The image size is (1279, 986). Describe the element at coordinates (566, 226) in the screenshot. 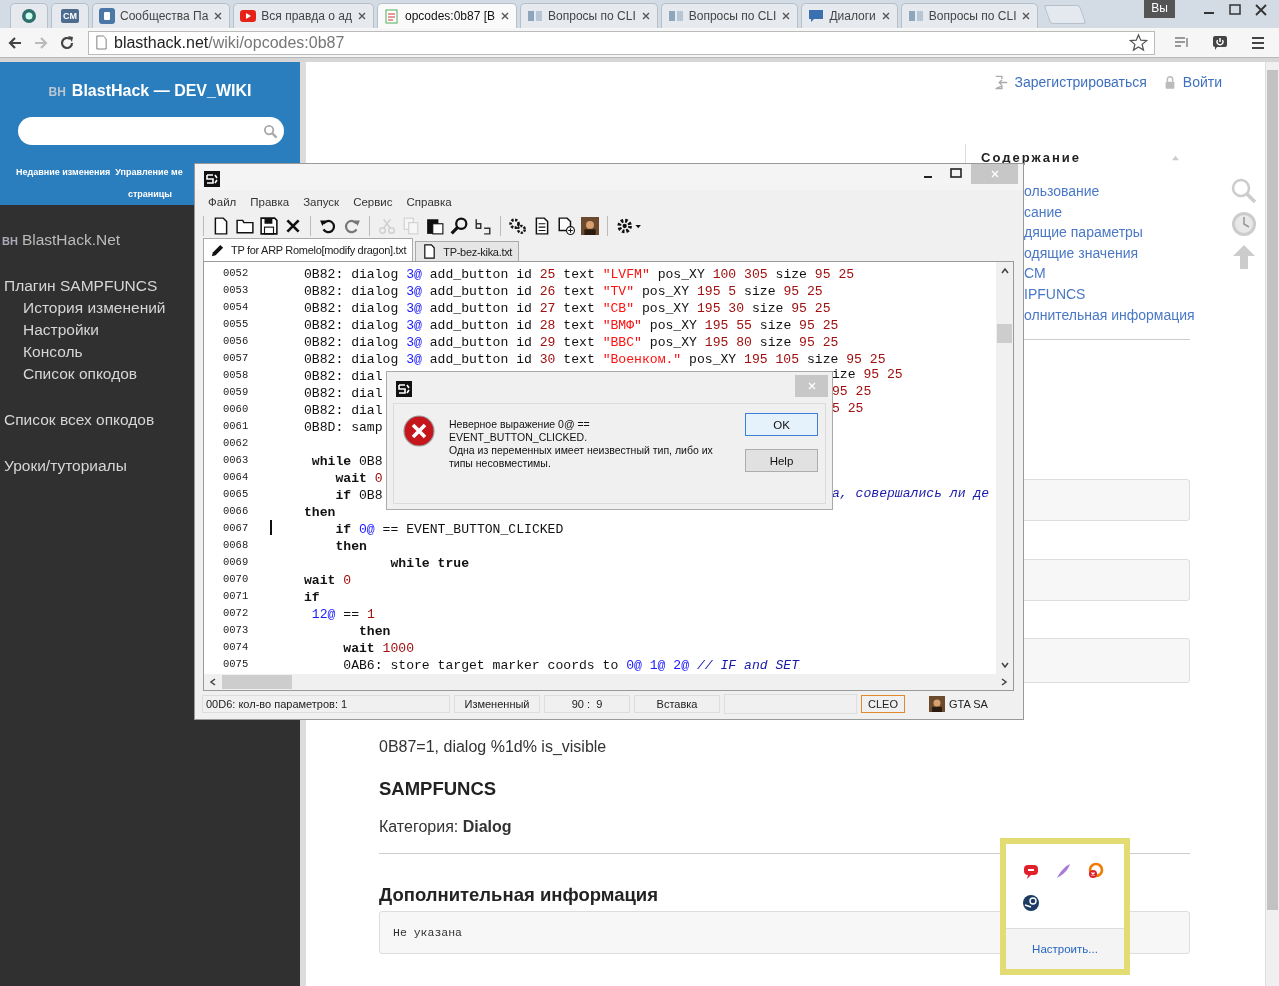

I see `add-document-icon` at that location.